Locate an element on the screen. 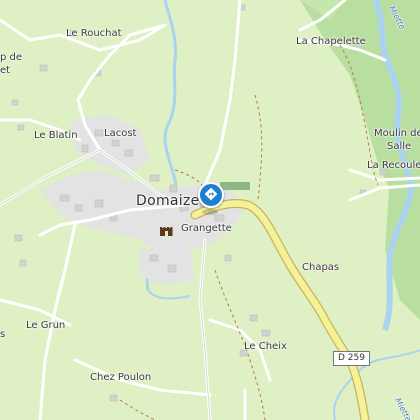 This screenshot has width=420, height=420. place-label-grangette: Grangette is located at coordinates (206, 228).